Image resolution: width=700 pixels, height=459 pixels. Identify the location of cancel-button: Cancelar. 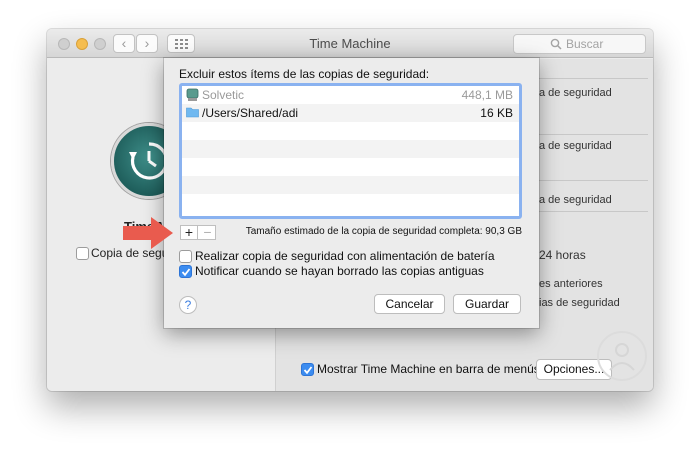
(409, 304).